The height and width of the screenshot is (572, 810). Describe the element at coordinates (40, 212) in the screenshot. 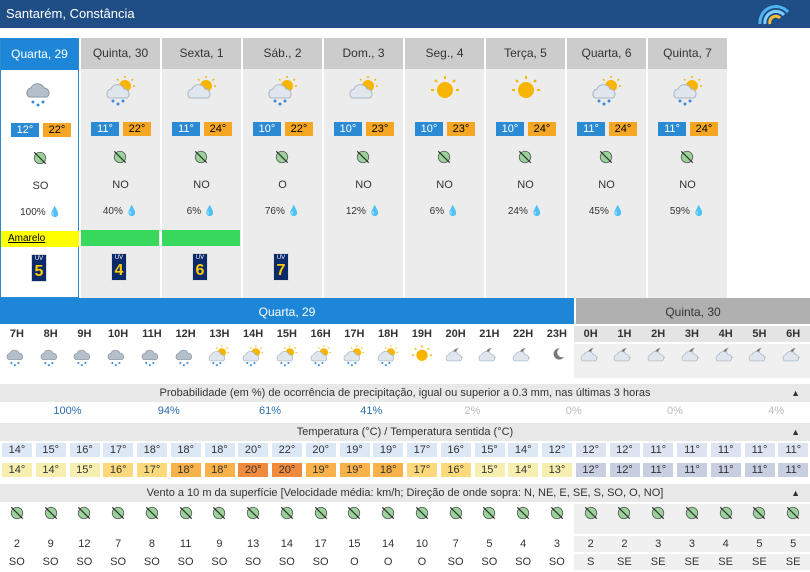

I see `precip-probability: 100% 💧` at that location.